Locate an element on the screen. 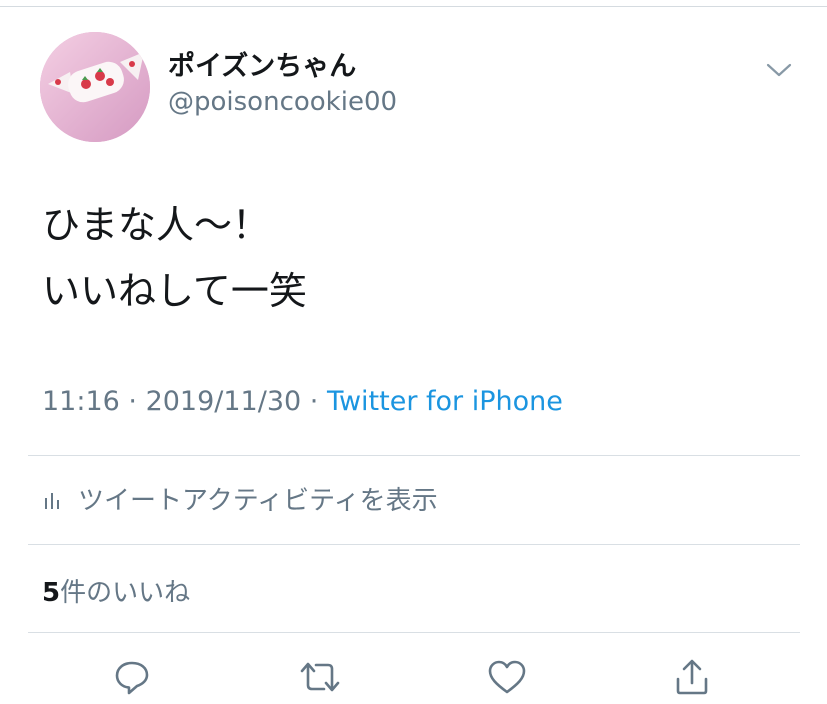 The image size is (827, 704). avatar is located at coordinates (95, 87).